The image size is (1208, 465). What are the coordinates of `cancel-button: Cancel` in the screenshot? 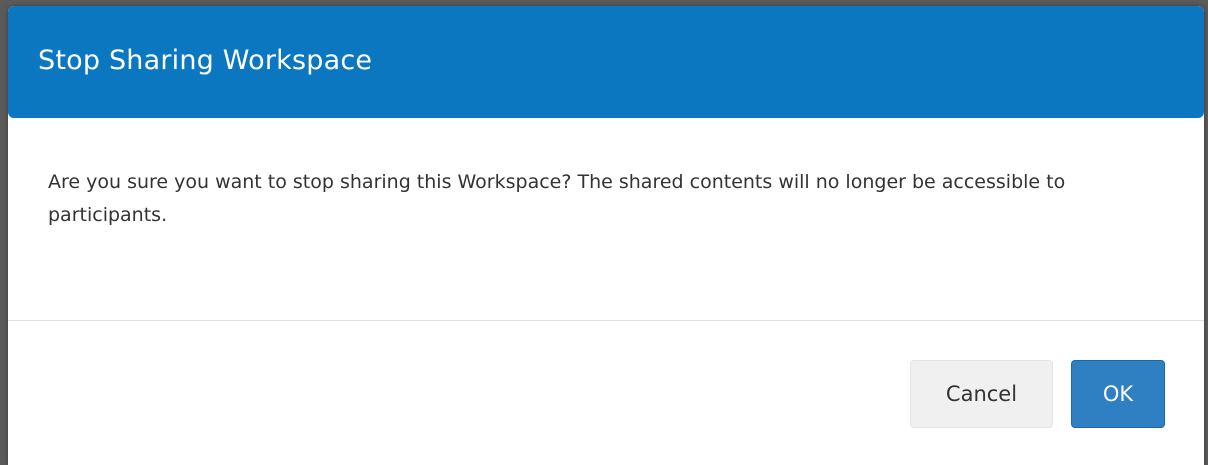 It's located at (981, 394).